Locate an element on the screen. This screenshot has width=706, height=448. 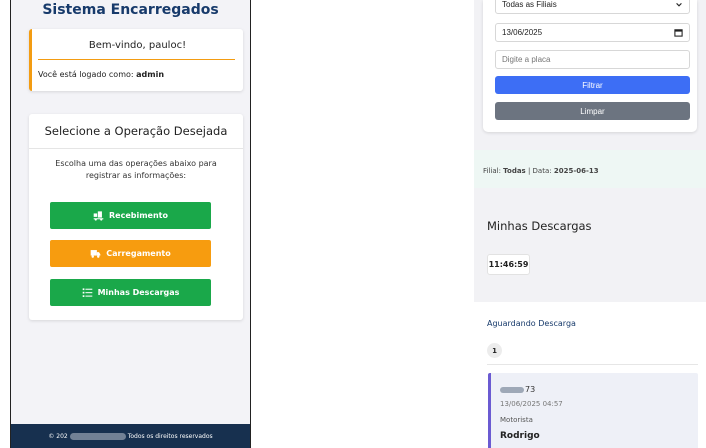
welcome-divider is located at coordinates (136, 59).